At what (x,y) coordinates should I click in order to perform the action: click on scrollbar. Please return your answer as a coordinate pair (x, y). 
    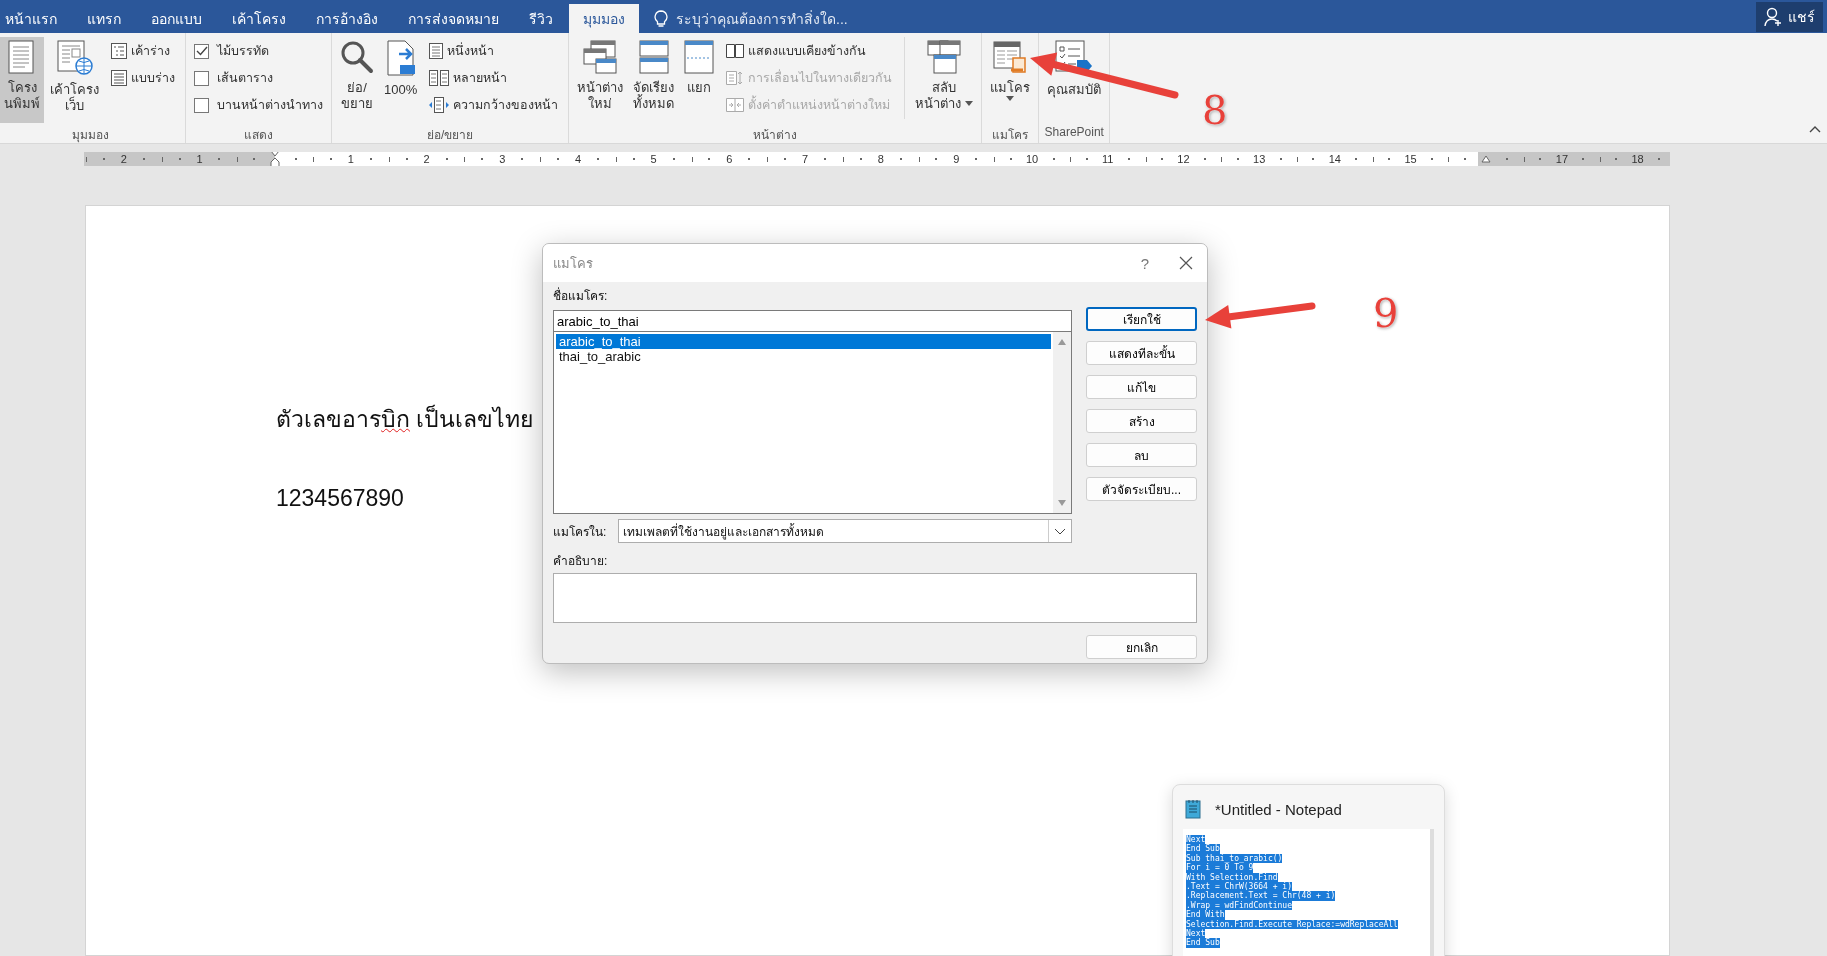
    Looking at the image, I should click on (1062, 422).